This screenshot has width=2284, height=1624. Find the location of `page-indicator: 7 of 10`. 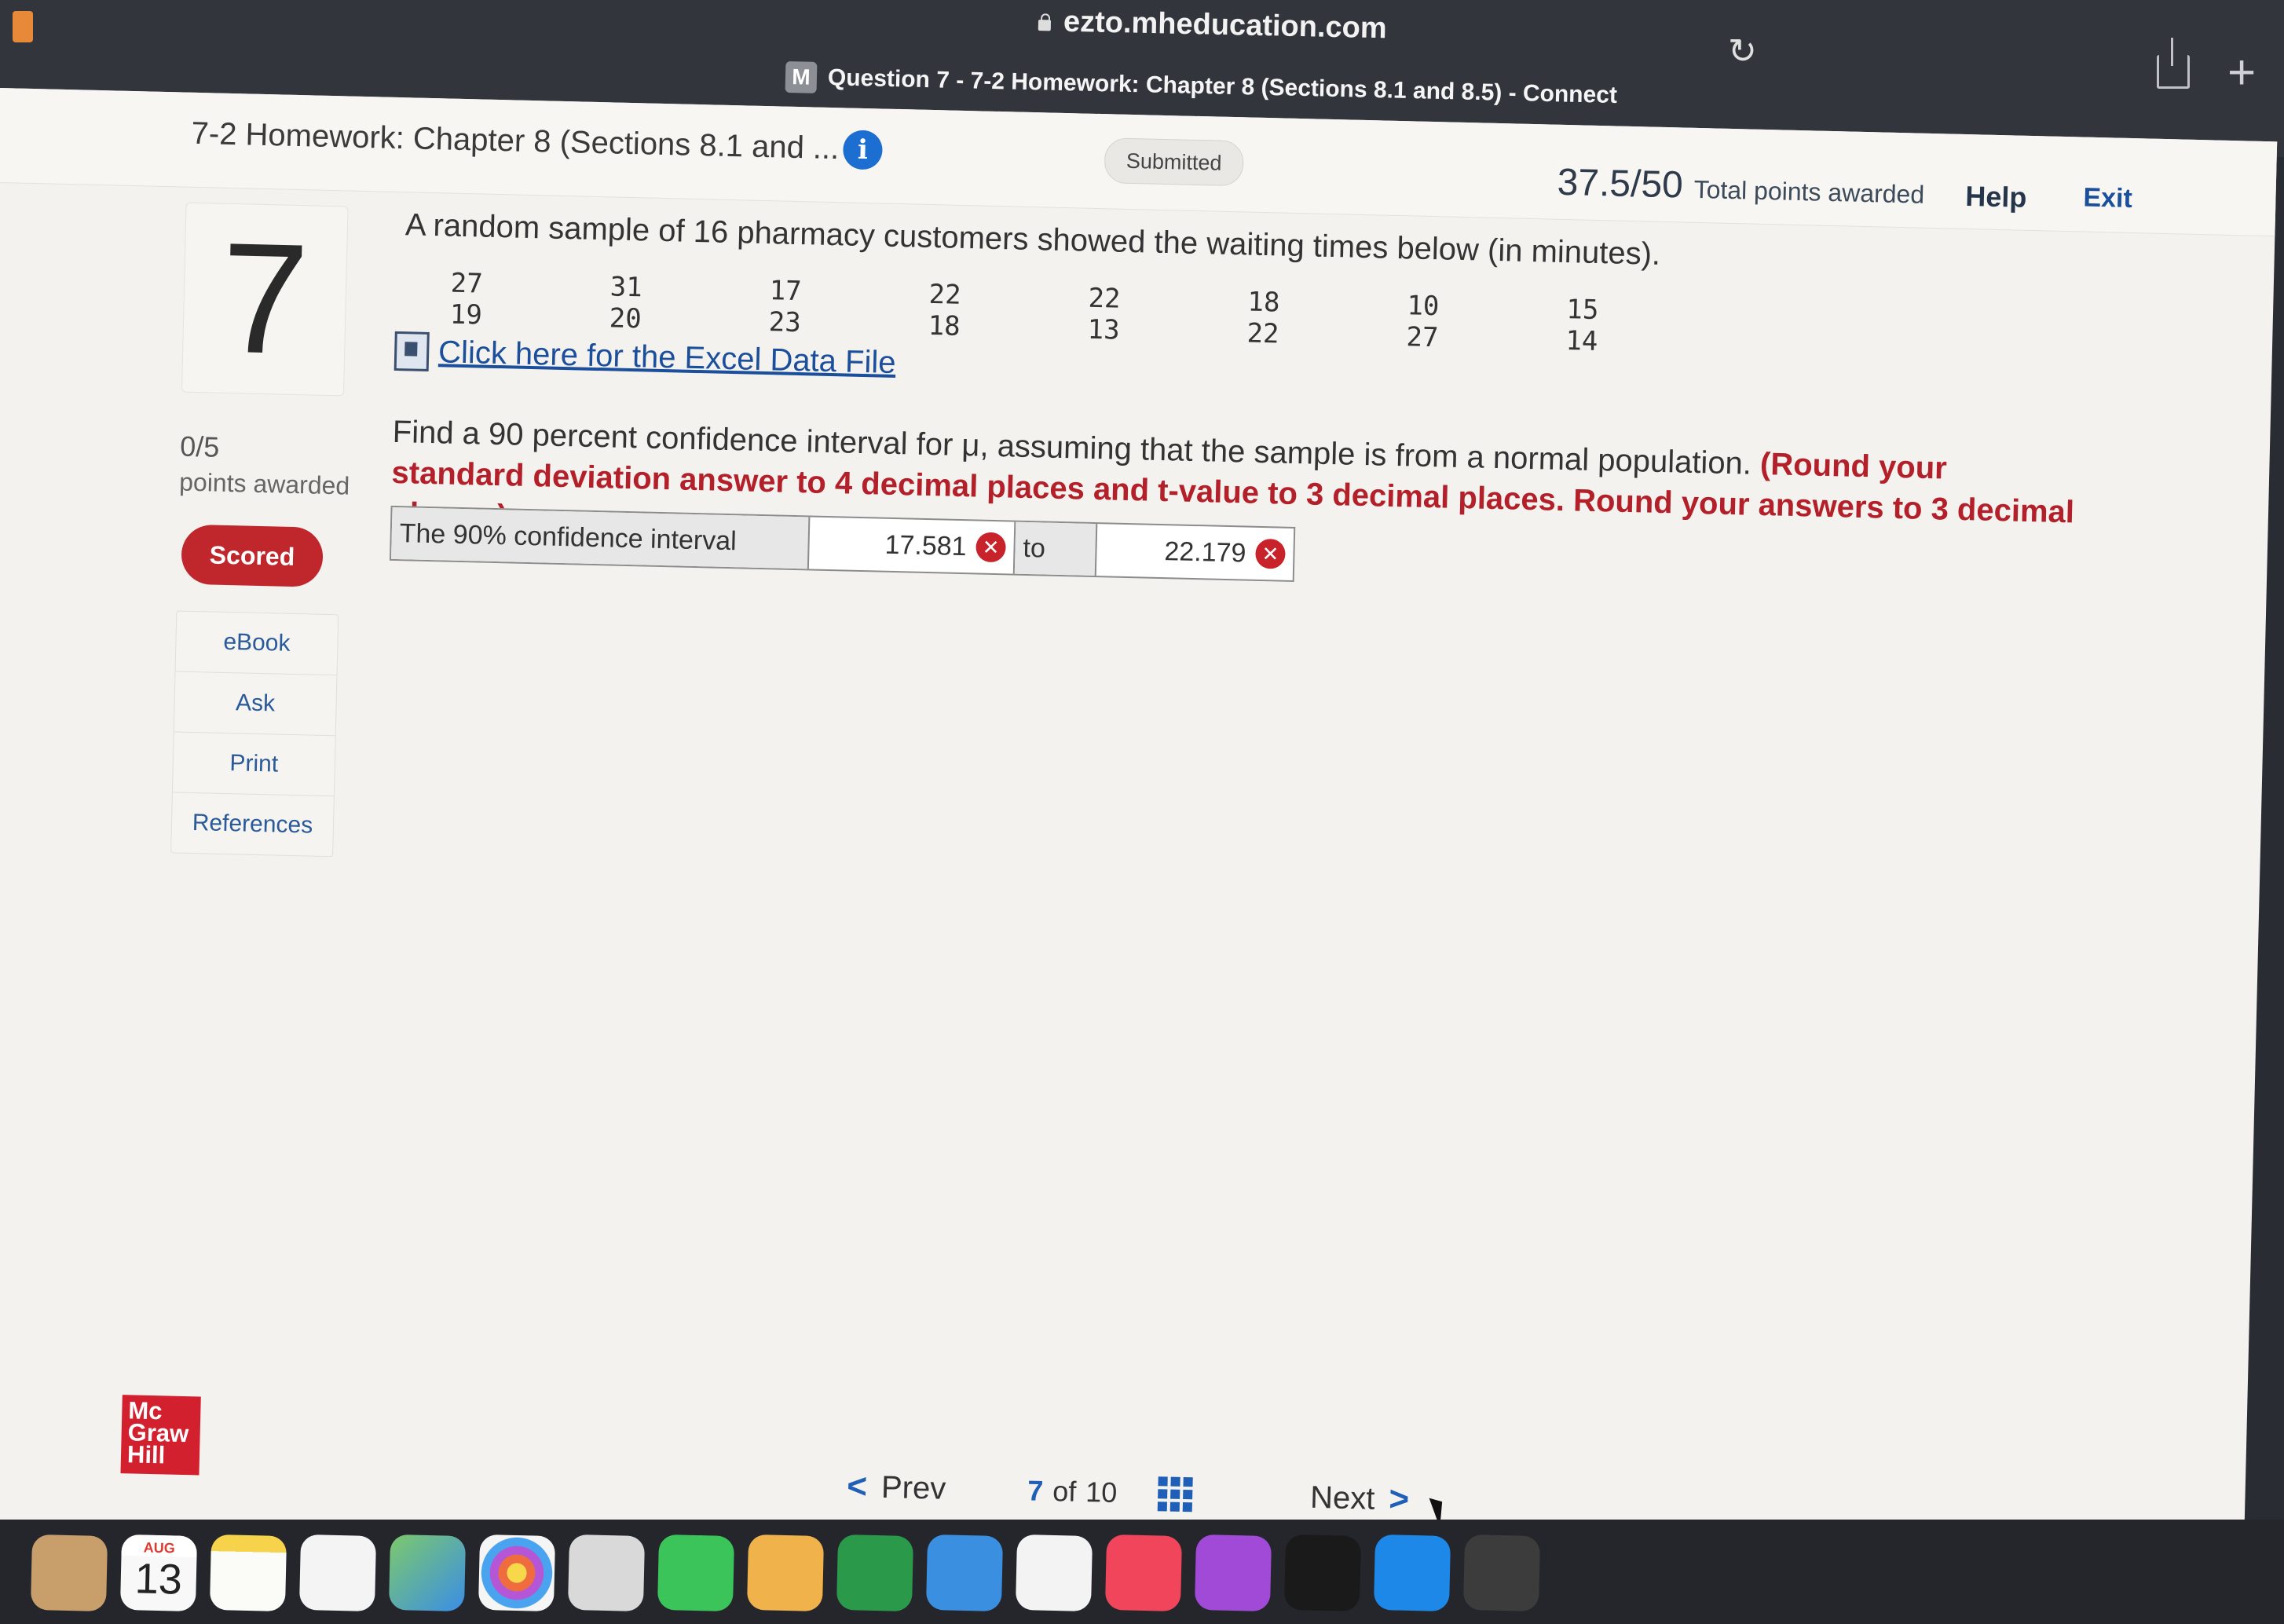

page-indicator: 7 of 10 is located at coordinates (1153, 1493).